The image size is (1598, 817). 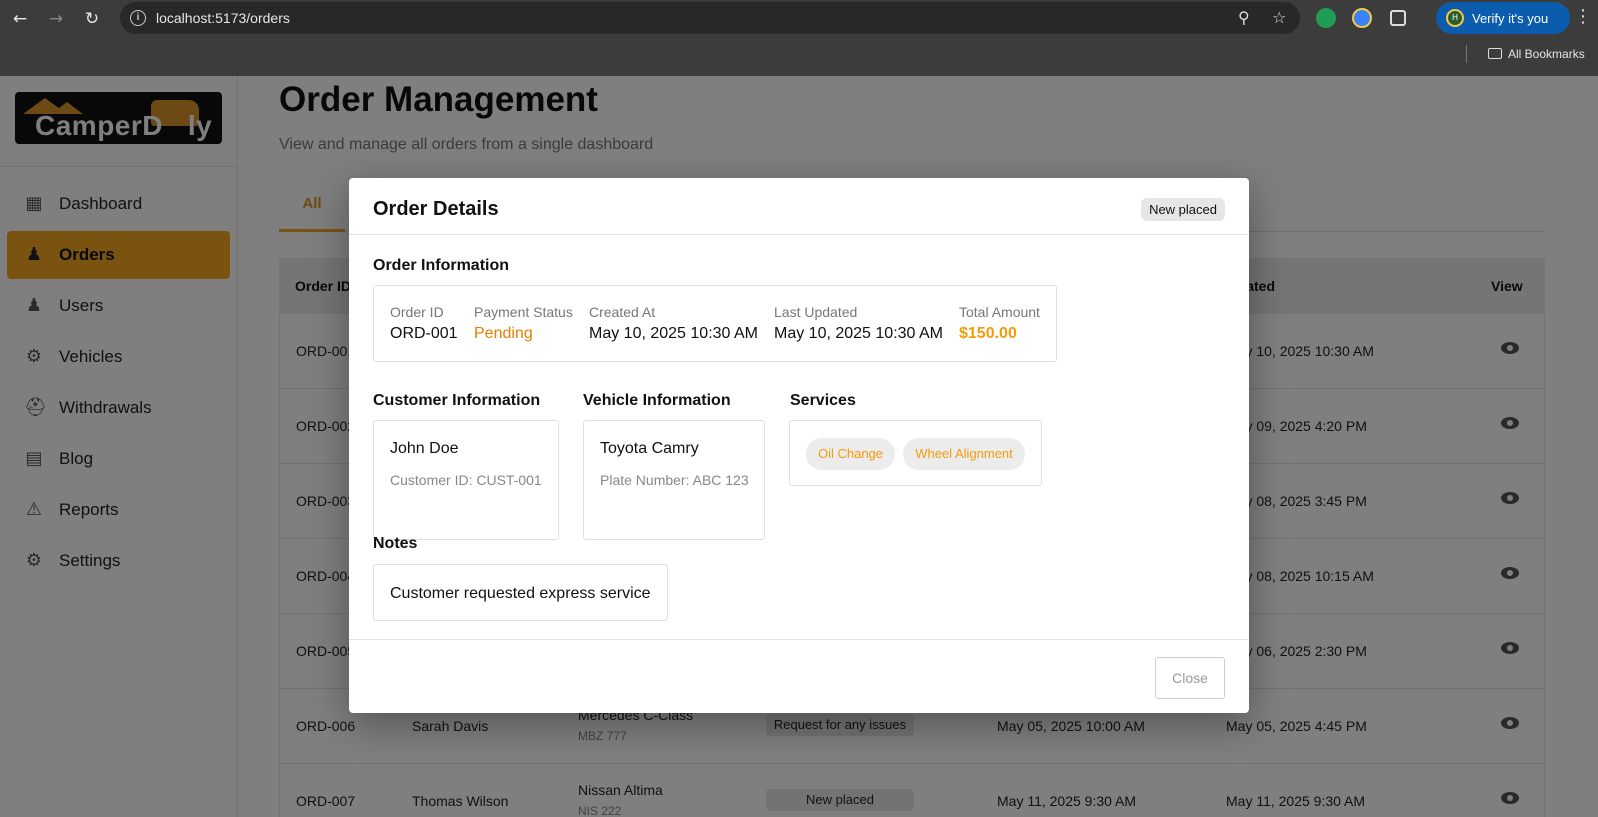 What do you see at coordinates (395, 543) in the screenshot?
I see `notes-heading: Notes` at bounding box center [395, 543].